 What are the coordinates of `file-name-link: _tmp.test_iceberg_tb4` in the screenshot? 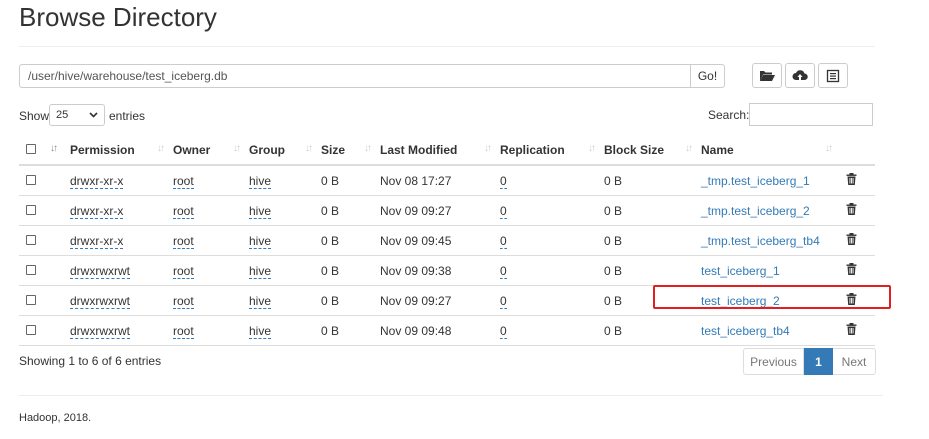 It's located at (760, 241).